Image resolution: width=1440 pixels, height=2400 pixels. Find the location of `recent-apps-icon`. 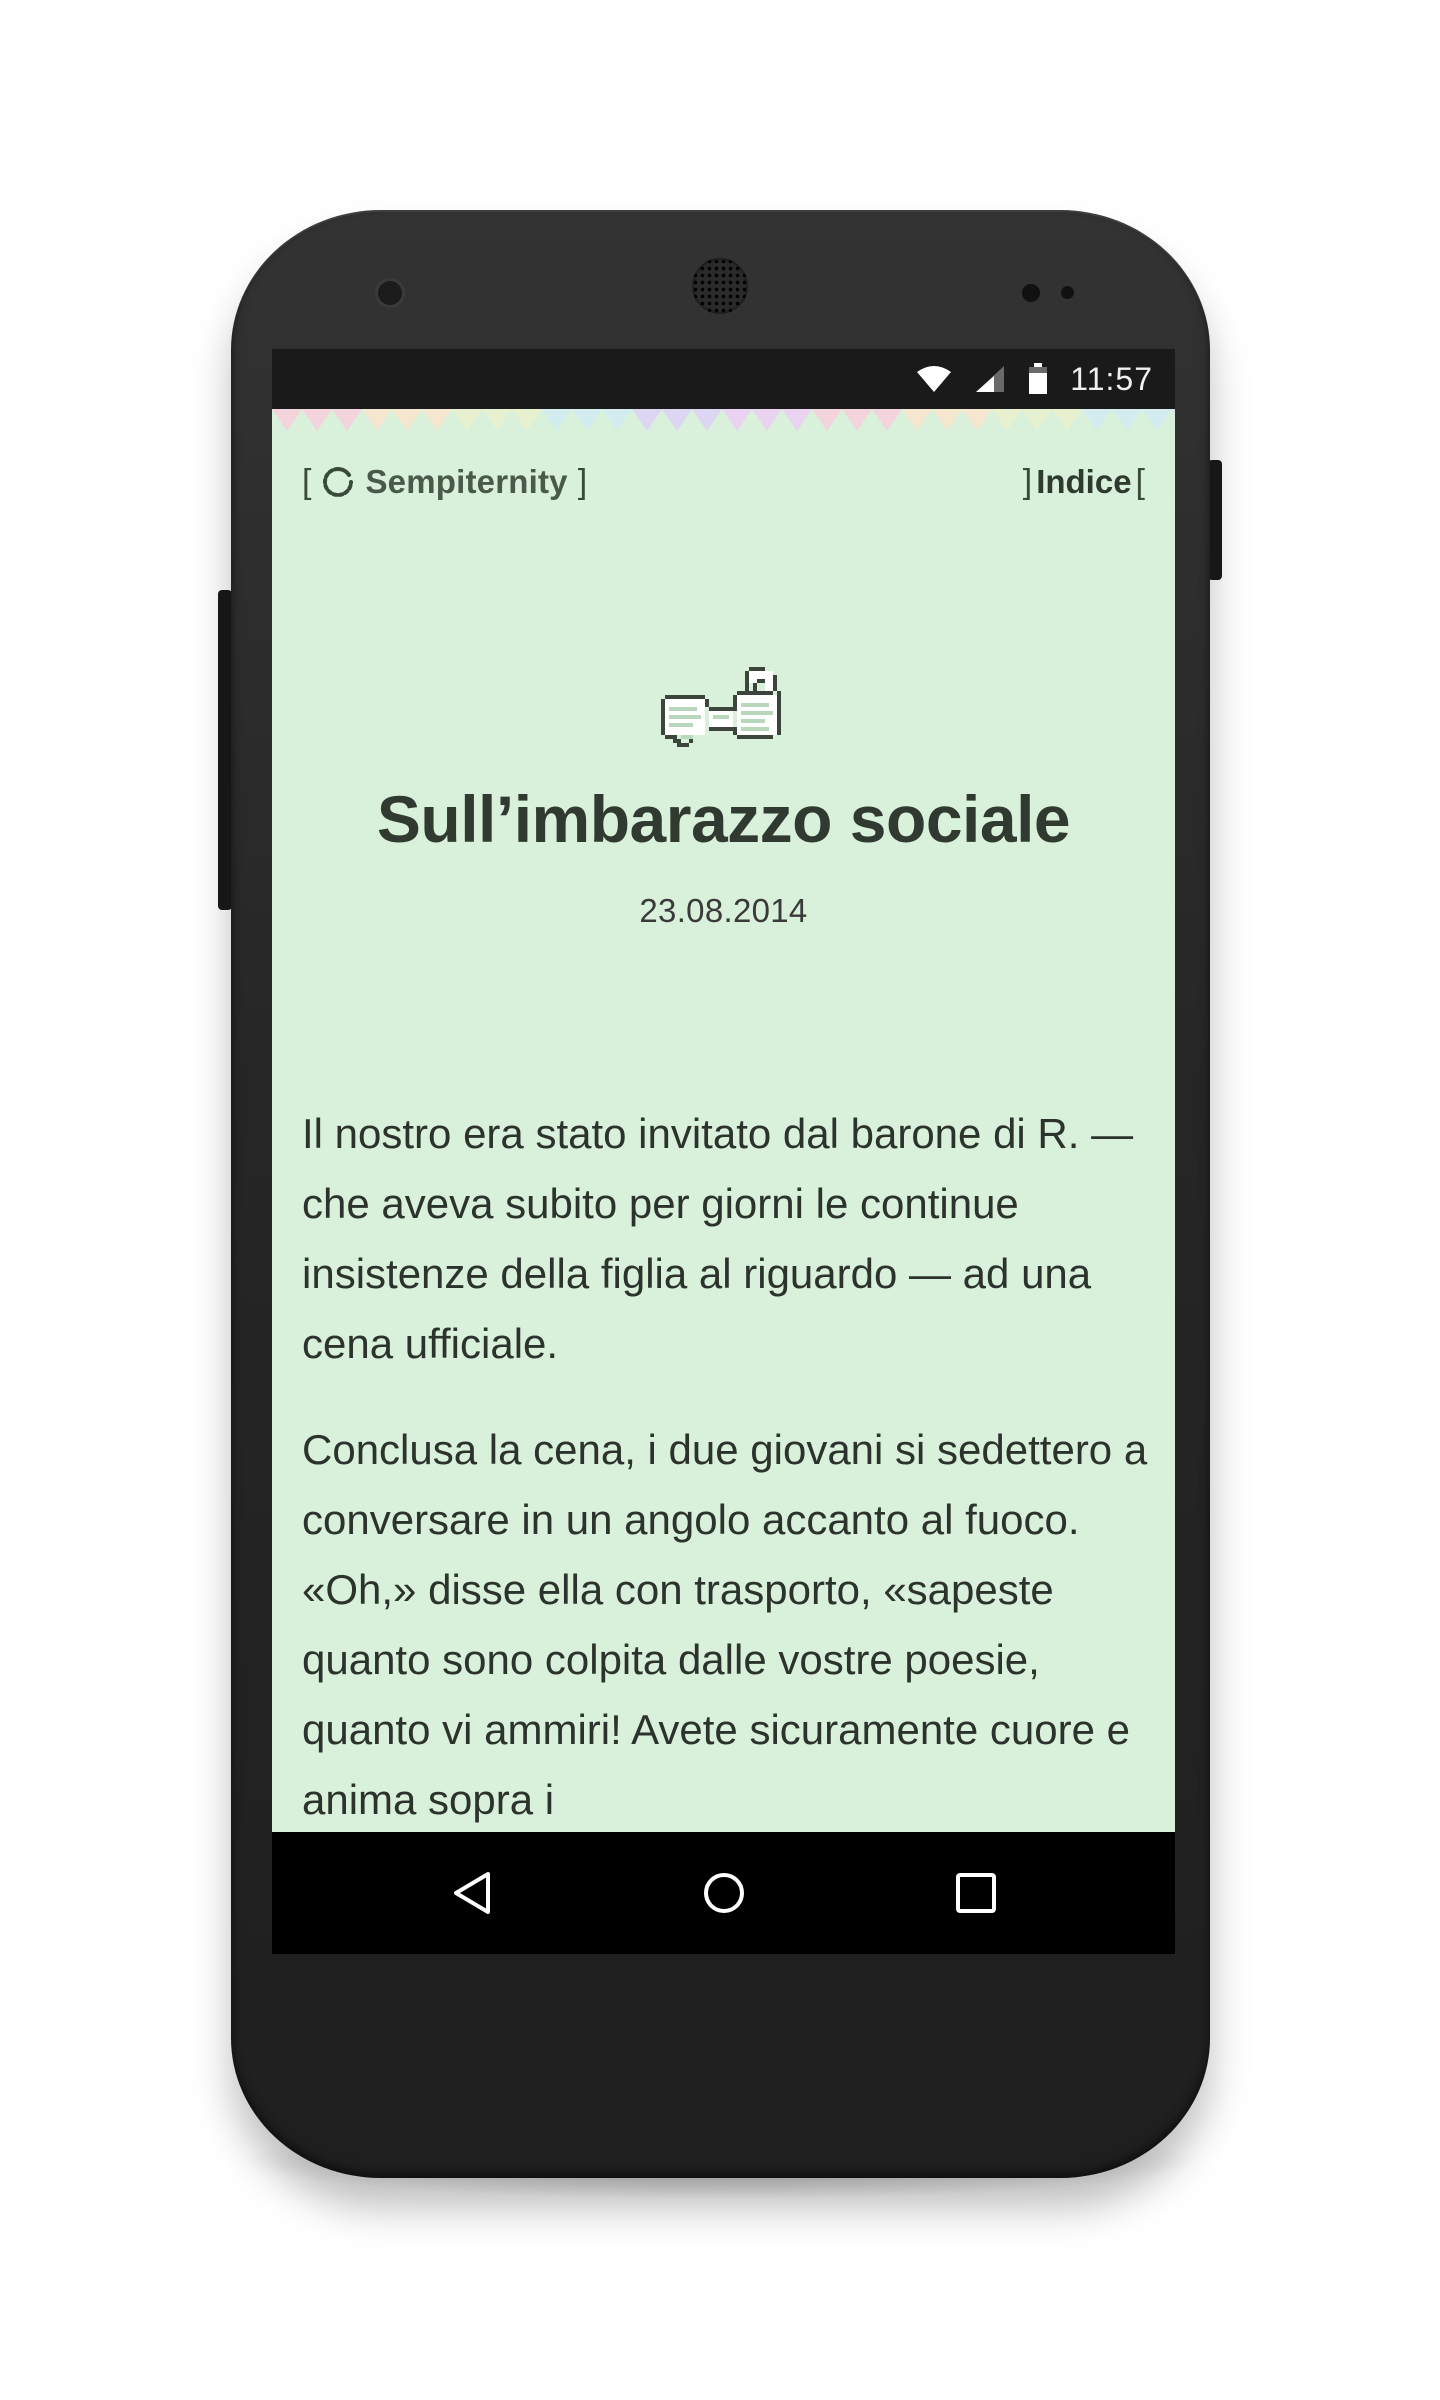

recent-apps-icon is located at coordinates (976, 1893).